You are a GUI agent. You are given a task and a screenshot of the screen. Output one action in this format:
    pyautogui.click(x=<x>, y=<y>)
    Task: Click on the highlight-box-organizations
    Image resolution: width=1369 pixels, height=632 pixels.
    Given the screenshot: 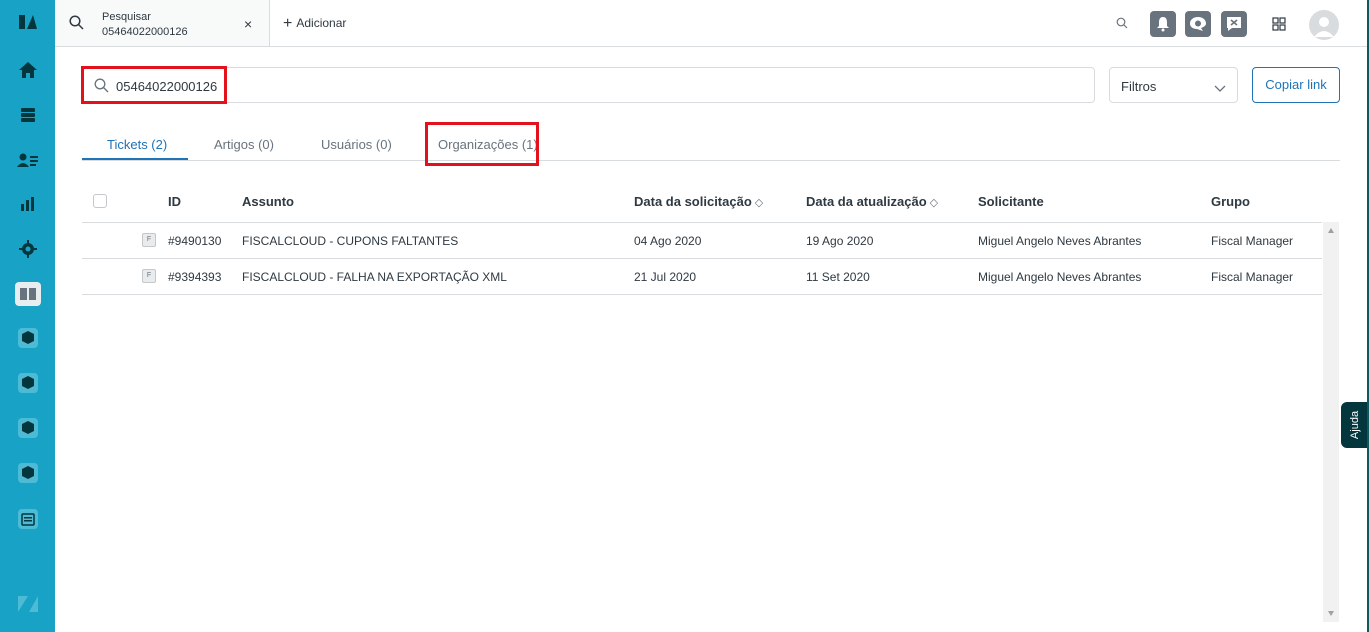 What is the action you would take?
    pyautogui.click(x=482, y=144)
    